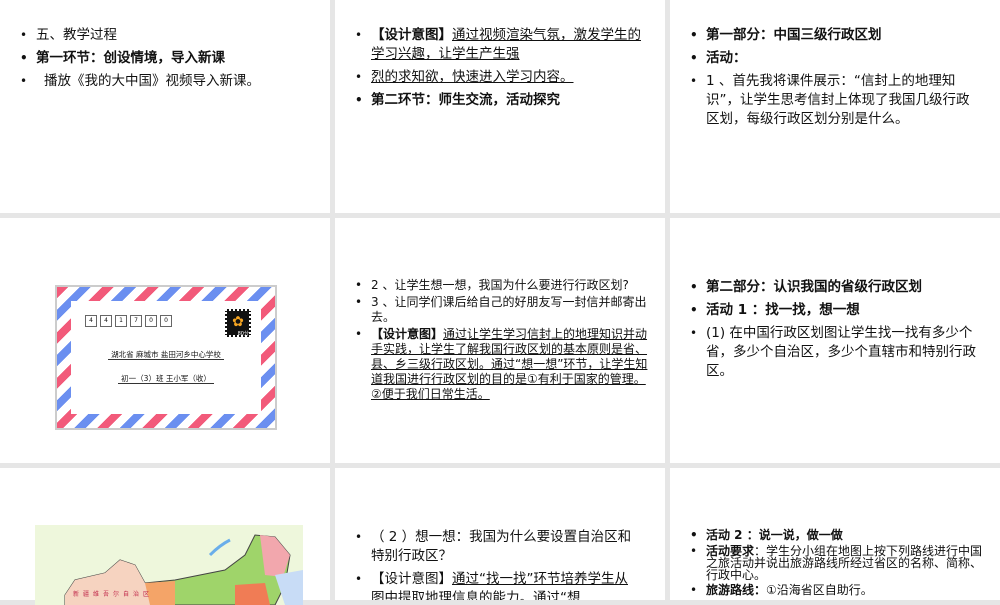  I want to click on china-map-image: 新疆维吾尔自治区, so click(169, 565).